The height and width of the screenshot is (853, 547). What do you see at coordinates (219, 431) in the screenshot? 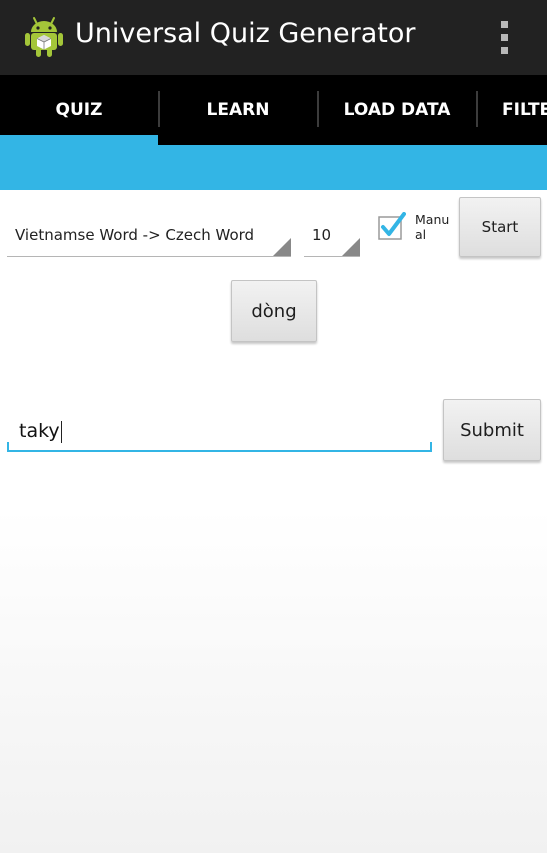
I see `answer-input: taky` at bounding box center [219, 431].